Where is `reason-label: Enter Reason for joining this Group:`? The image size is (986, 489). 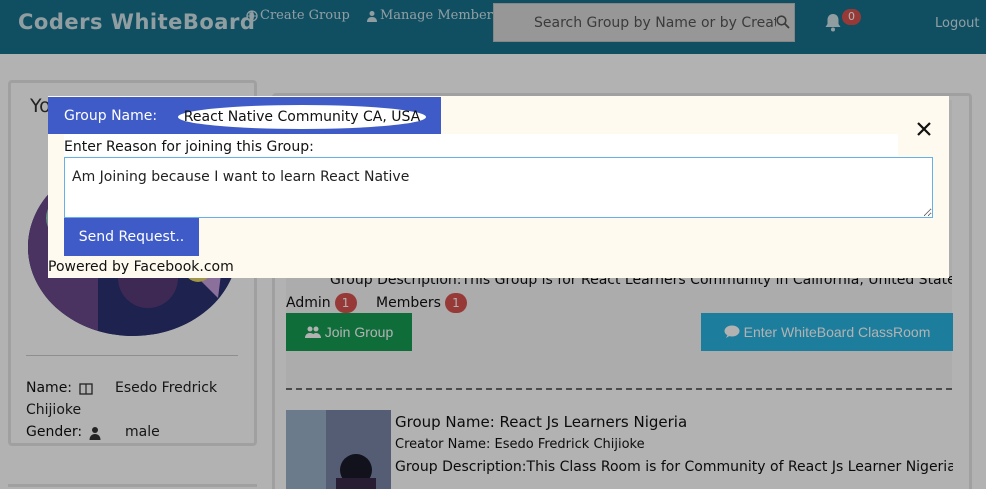 reason-label: Enter Reason for joining this Group: is located at coordinates (189, 147).